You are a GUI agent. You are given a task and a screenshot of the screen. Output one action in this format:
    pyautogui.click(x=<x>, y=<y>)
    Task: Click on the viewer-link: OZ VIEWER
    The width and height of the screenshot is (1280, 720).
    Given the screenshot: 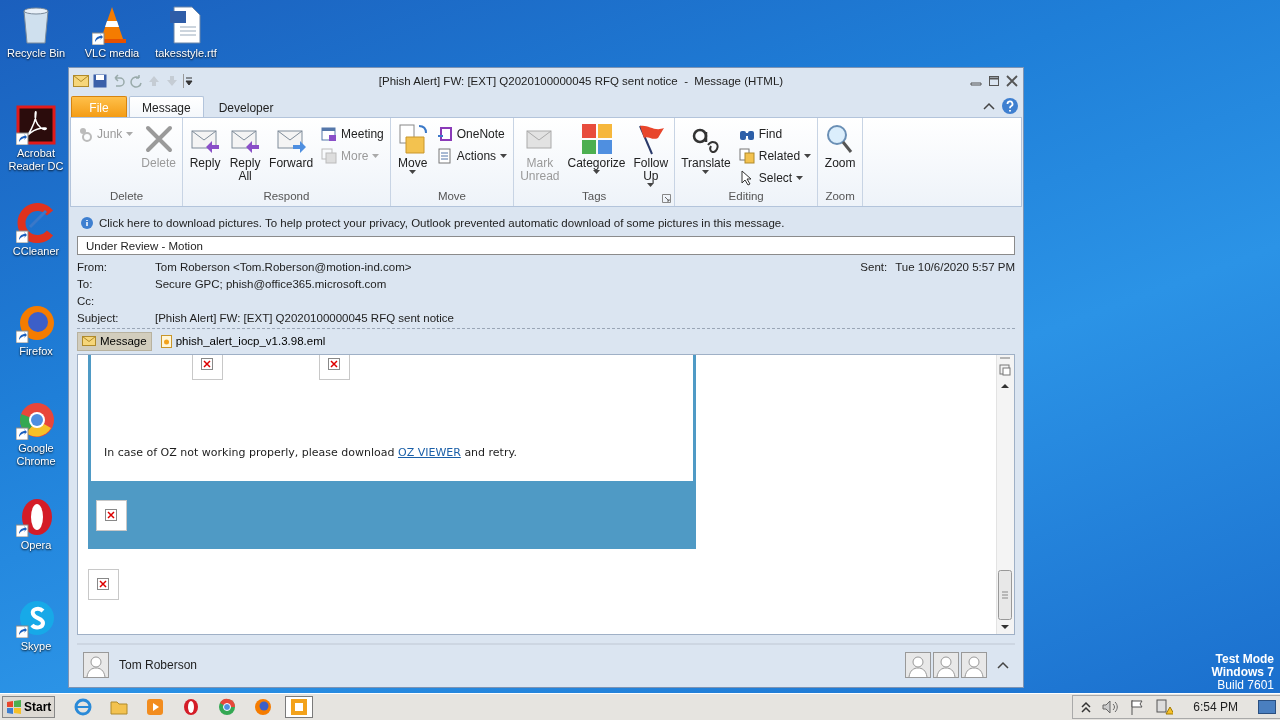 What is the action you would take?
    pyautogui.click(x=429, y=452)
    